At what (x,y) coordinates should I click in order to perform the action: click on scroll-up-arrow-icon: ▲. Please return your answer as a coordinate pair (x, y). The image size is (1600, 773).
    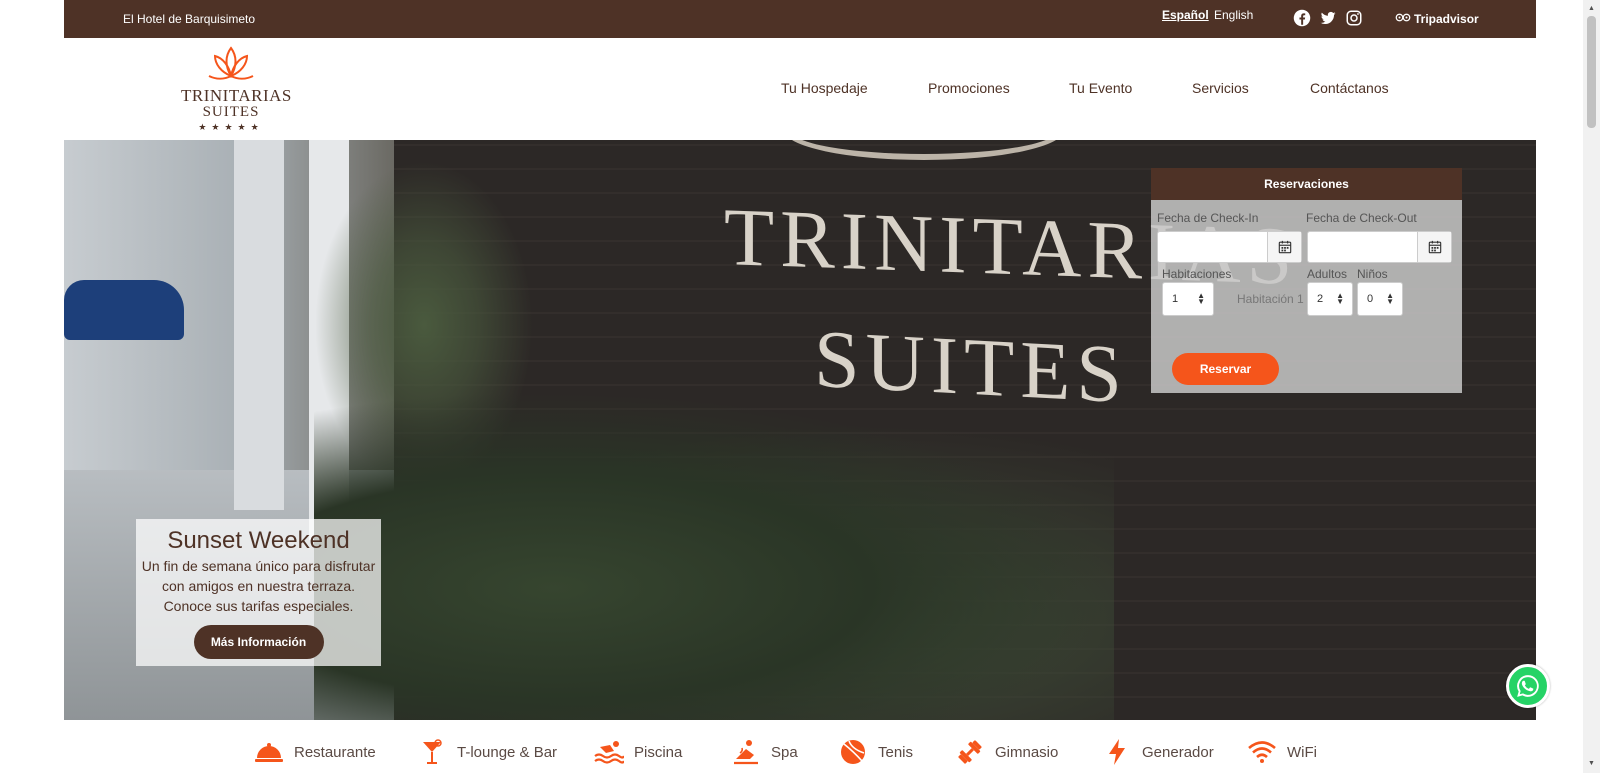
    Looking at the image, I should click on (1591, 8).